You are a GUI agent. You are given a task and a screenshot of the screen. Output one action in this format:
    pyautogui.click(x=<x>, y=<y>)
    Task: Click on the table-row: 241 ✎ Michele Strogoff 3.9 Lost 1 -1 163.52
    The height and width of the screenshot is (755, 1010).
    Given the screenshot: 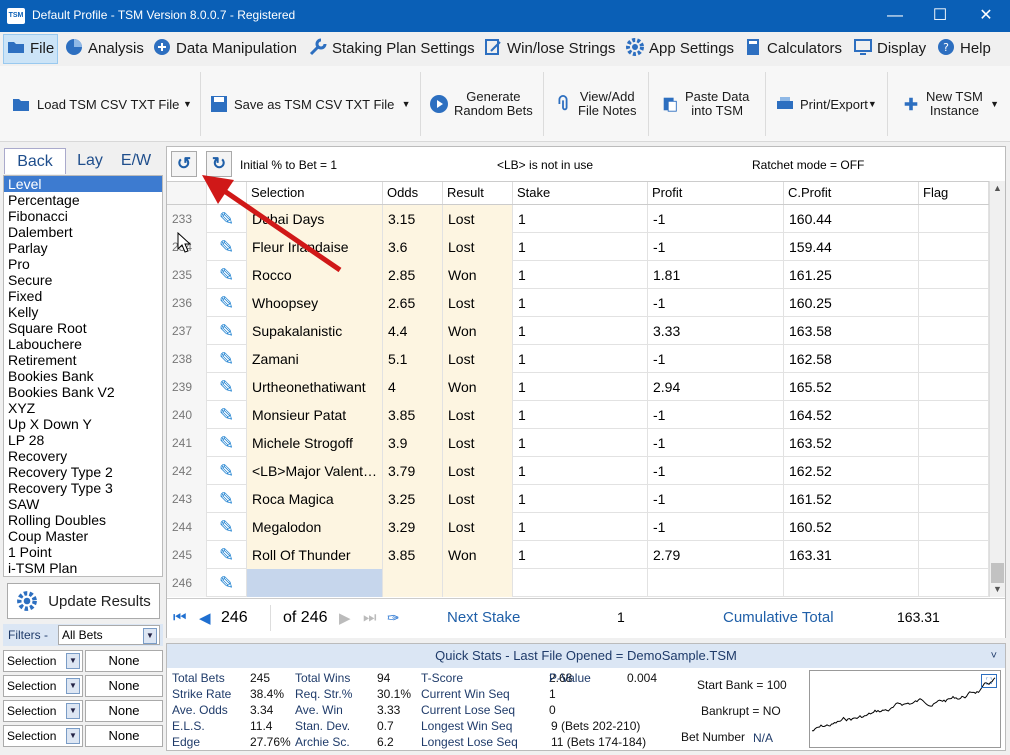 What is the action you would take?
    pyautogui.click(x=578, y=443)
    